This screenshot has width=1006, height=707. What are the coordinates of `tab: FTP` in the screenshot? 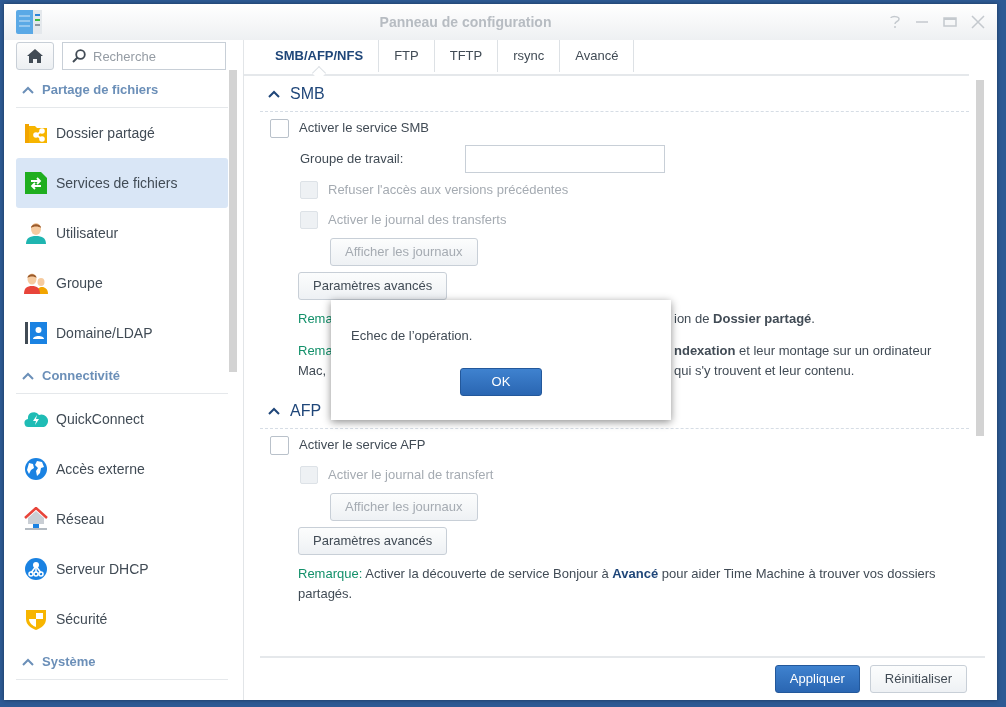 It's located at (407, 56).